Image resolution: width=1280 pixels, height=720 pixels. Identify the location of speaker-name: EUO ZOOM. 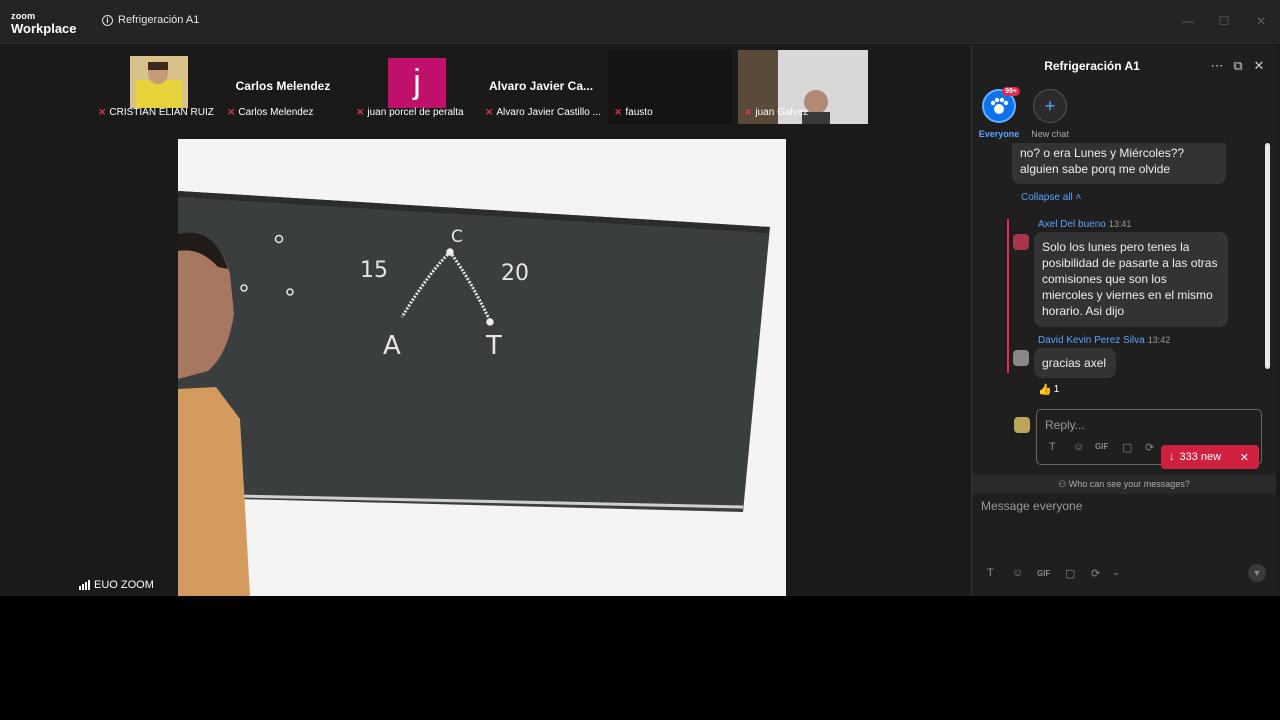
(124, 585).